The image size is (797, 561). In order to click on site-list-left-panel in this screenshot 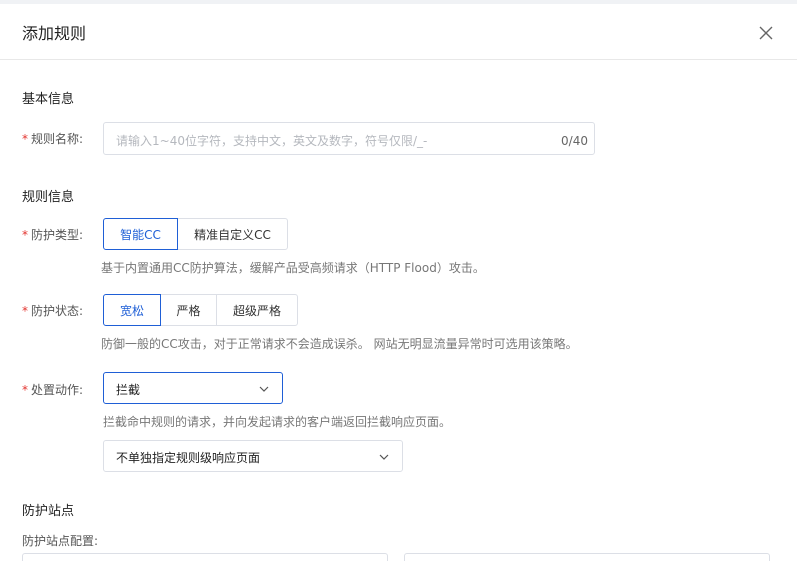, I will do `click(205, 557)`.